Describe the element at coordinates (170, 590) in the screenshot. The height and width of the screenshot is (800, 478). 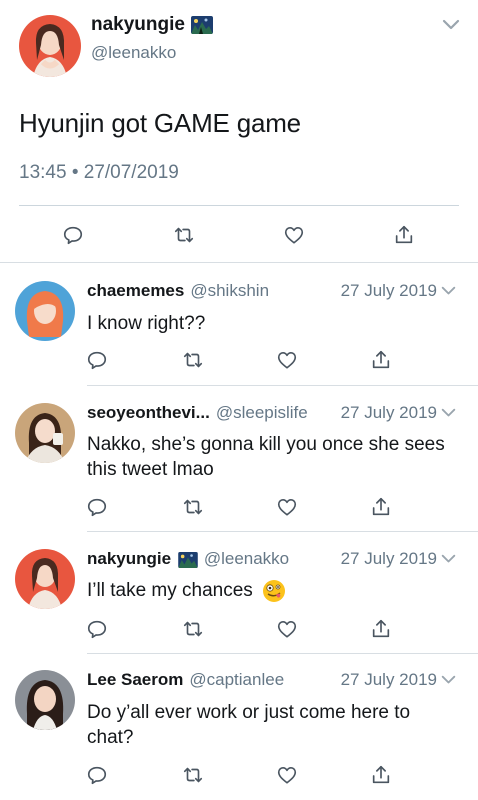
I see `reply-text-content: I’ll take my chances` at that location.